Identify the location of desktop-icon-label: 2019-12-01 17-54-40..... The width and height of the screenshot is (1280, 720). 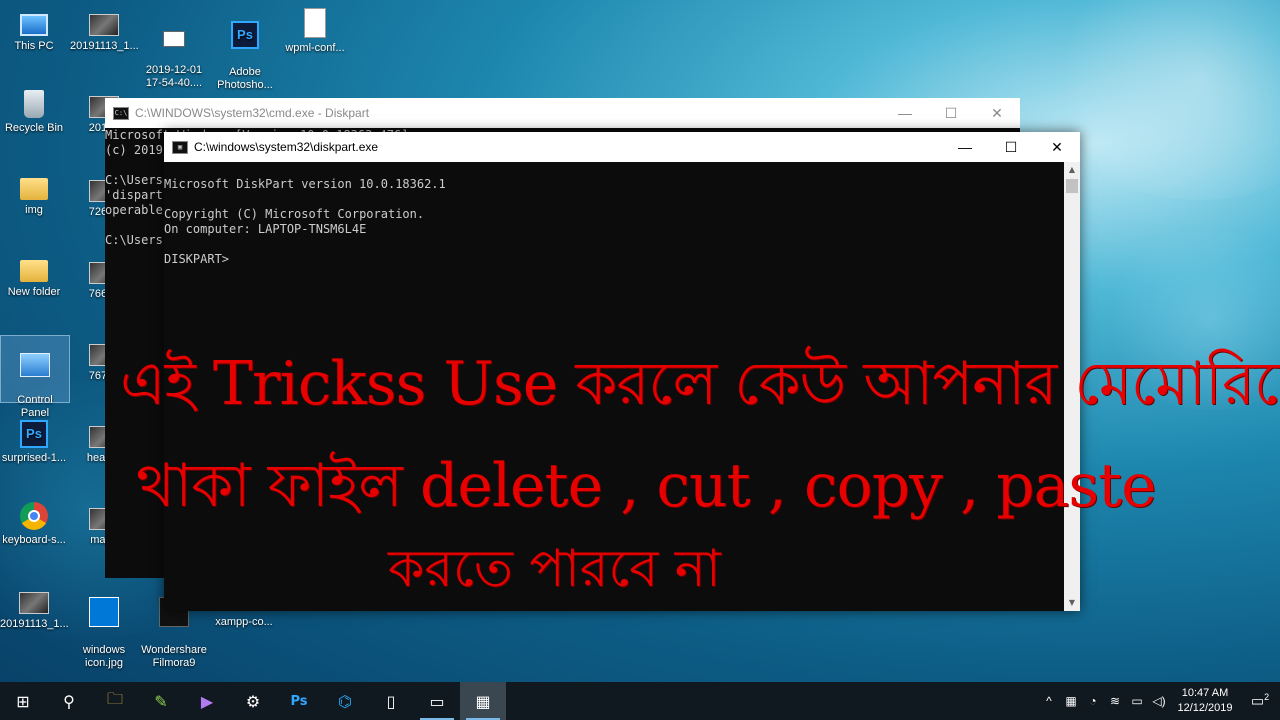
(174, 76).